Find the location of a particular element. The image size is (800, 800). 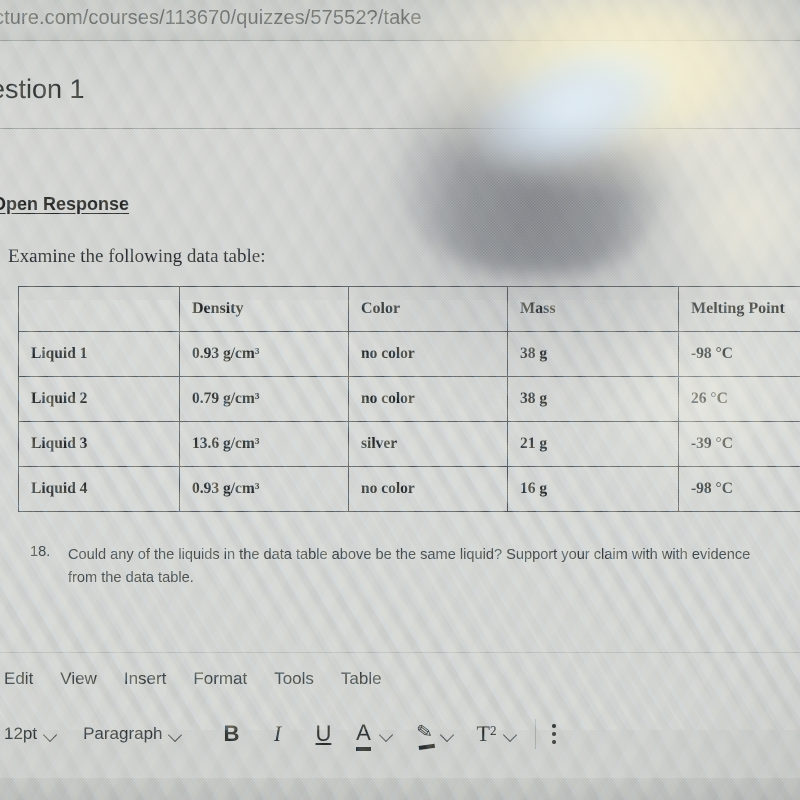

table-row: Liquid 1 0.93 g/cm³ no color 38 g -98 °C is located at coordinates (409, 354).